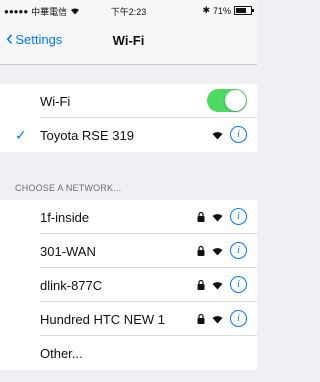 The width and height of the screenshot is (320, 382). What do you see at coordinates (68, 251) in the screenshot?
I see `network-name: 301-WAN` at bounding box center [68, 251].